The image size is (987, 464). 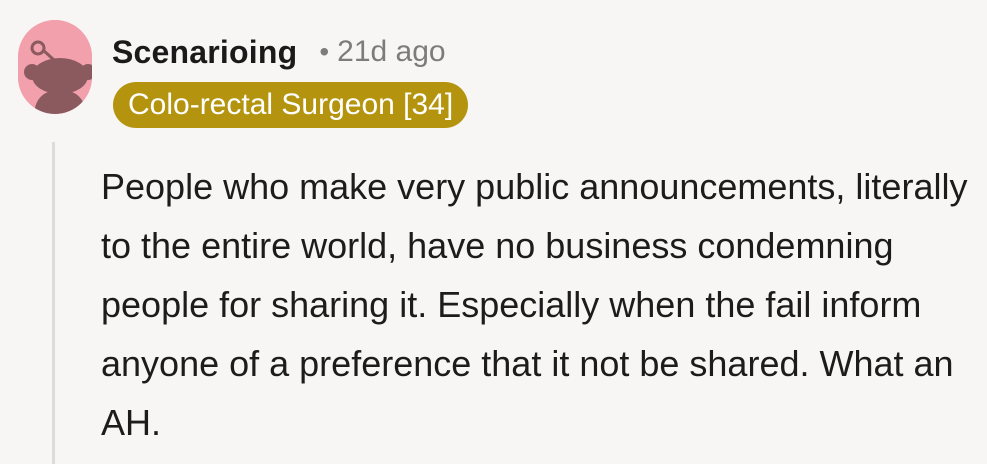 What do you see at coordinates (391, 52) in the screenshot?
I see `comment-timestamp: 21d ago` at bounding box center [391, 52].